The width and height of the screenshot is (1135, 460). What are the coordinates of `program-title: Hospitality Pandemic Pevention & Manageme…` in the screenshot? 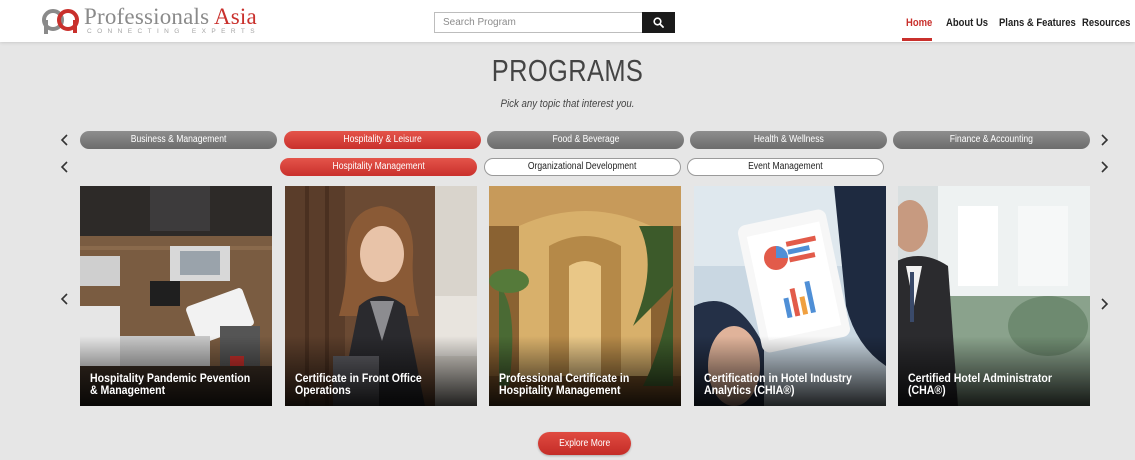 It's located at (178, 384).